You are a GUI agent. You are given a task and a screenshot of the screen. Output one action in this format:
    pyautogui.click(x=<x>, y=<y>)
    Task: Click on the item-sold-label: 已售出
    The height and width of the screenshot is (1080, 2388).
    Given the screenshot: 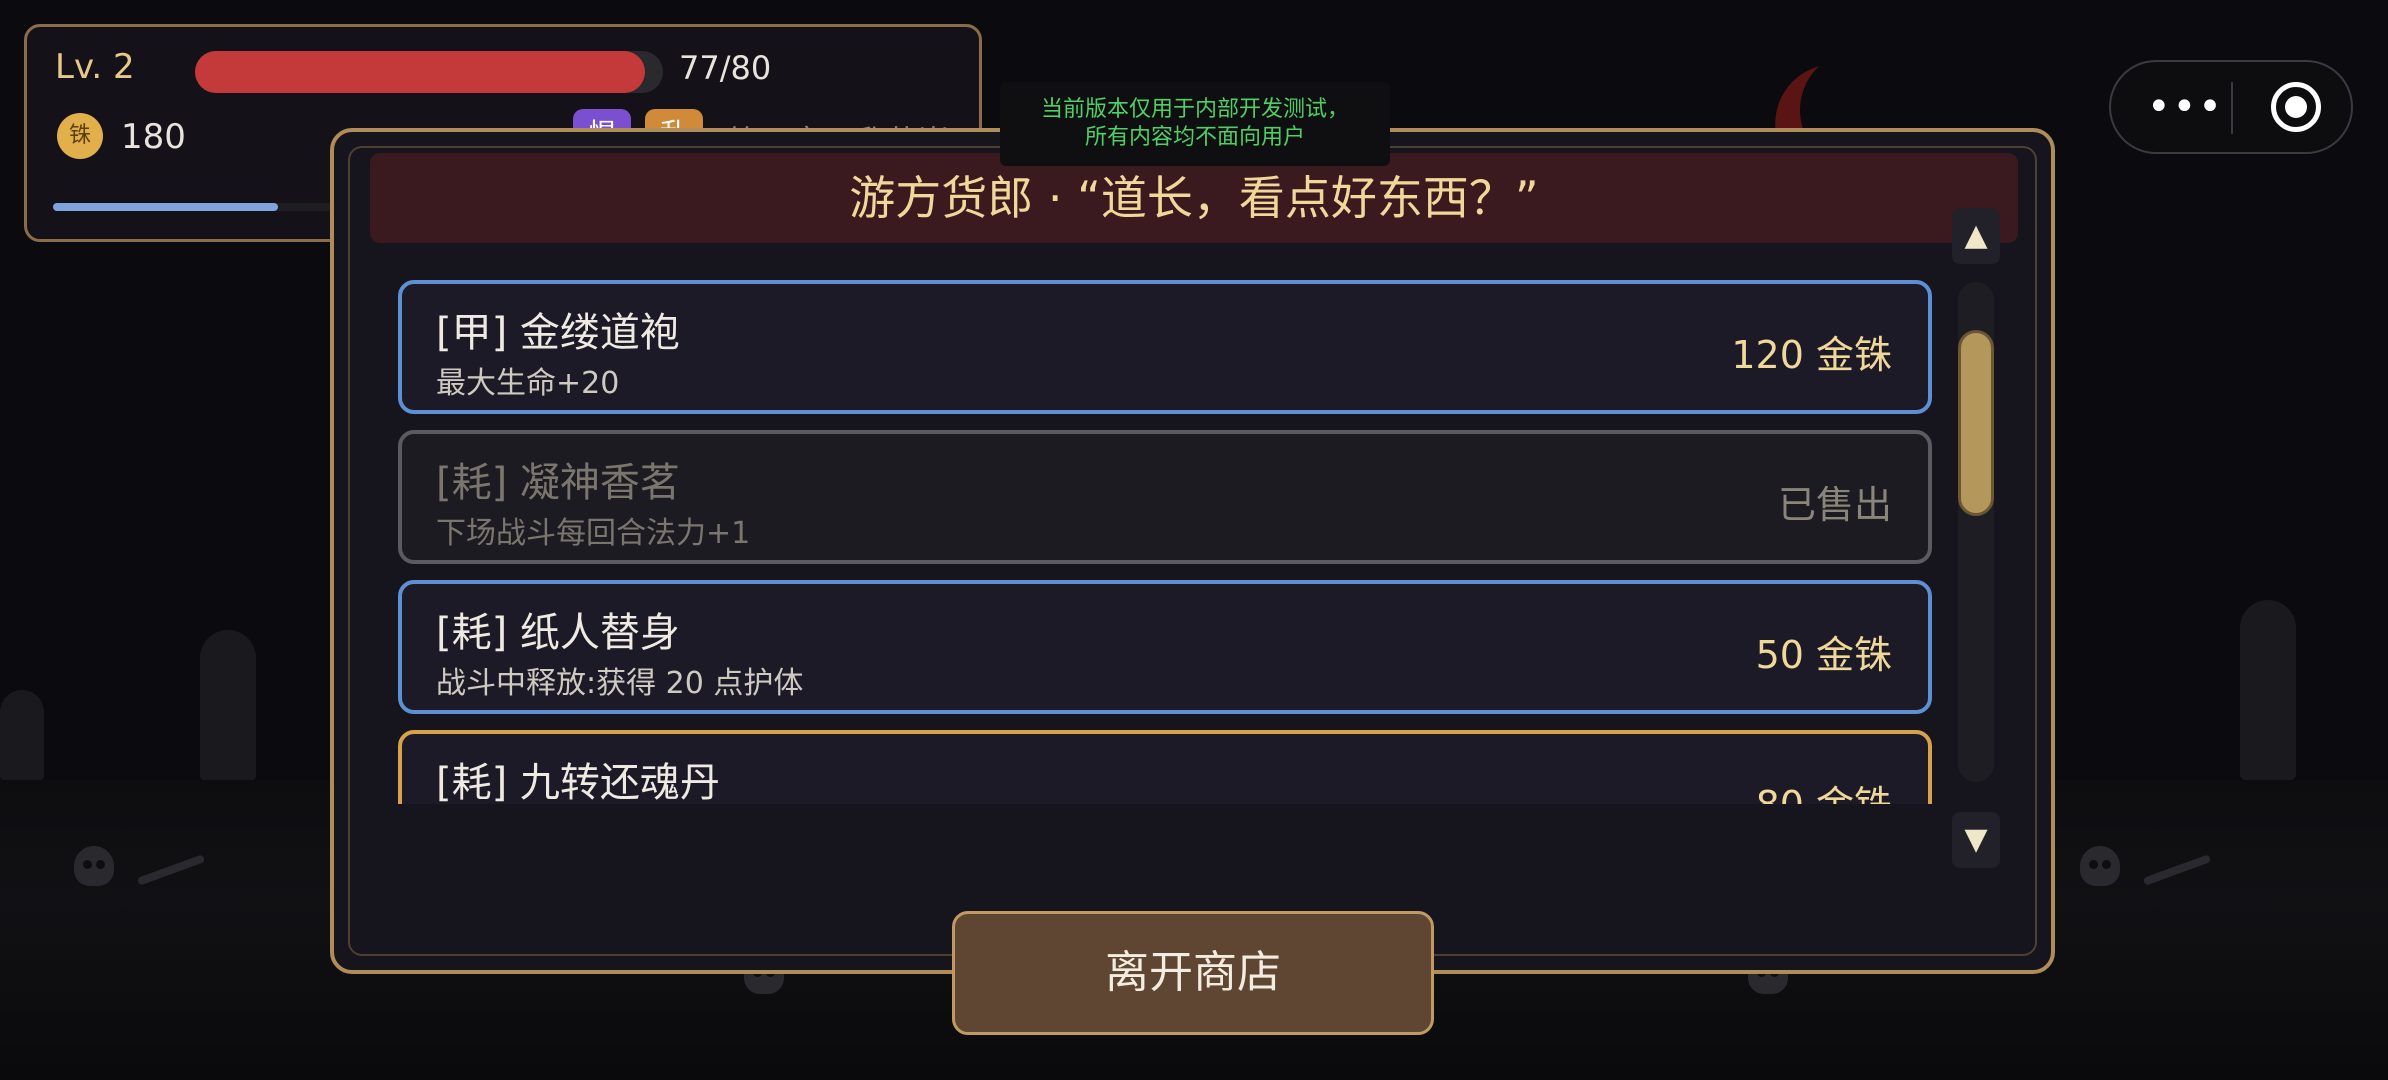 What is the action you would take?
    pyautogui.click(x=1834, y=505)
    